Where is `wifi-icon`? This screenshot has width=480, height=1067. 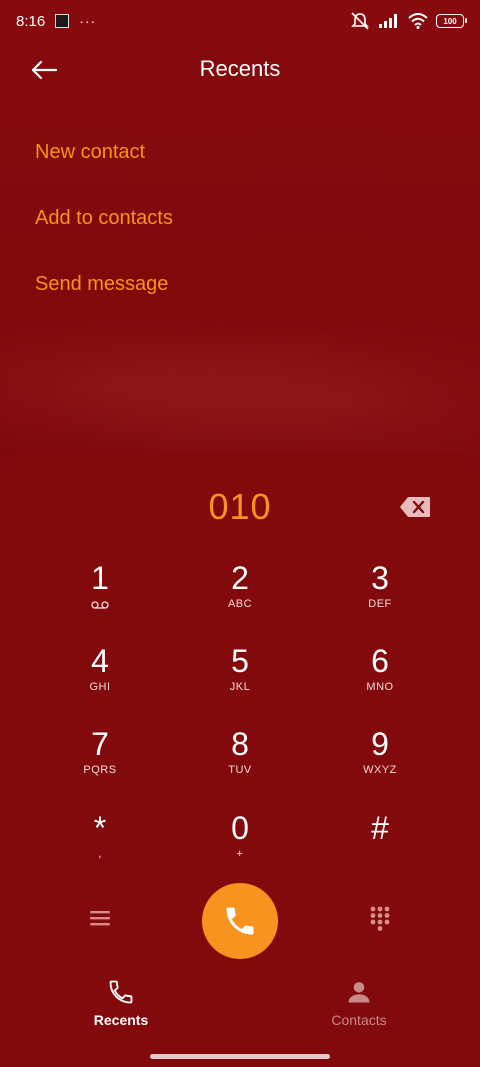 wifi-icon is located at coordinates (418, 21).